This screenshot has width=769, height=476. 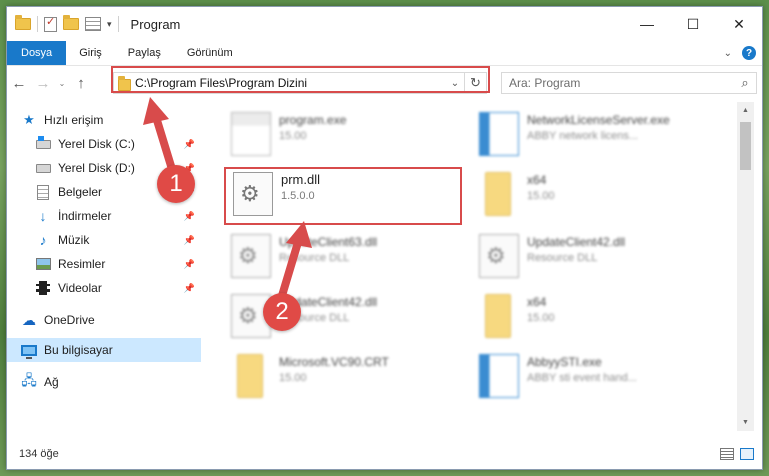 What do you see at coordinates (745, 83) in the screenshot?
I see `search-icon: ⌕` at bounding box center [745, 83].